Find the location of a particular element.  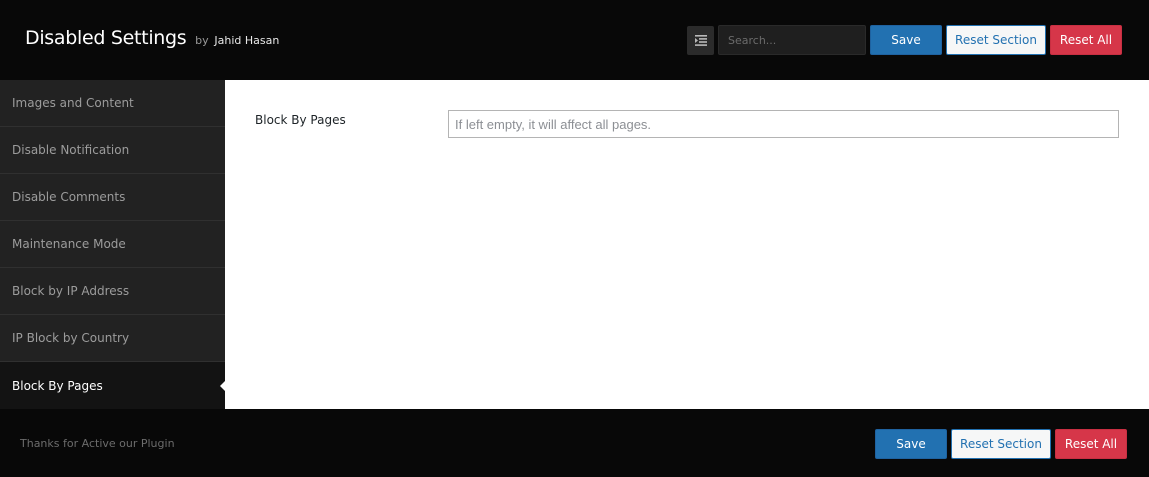

sidebar-item-disable-notification: Disable Notification is located at coordinates (112, 150).